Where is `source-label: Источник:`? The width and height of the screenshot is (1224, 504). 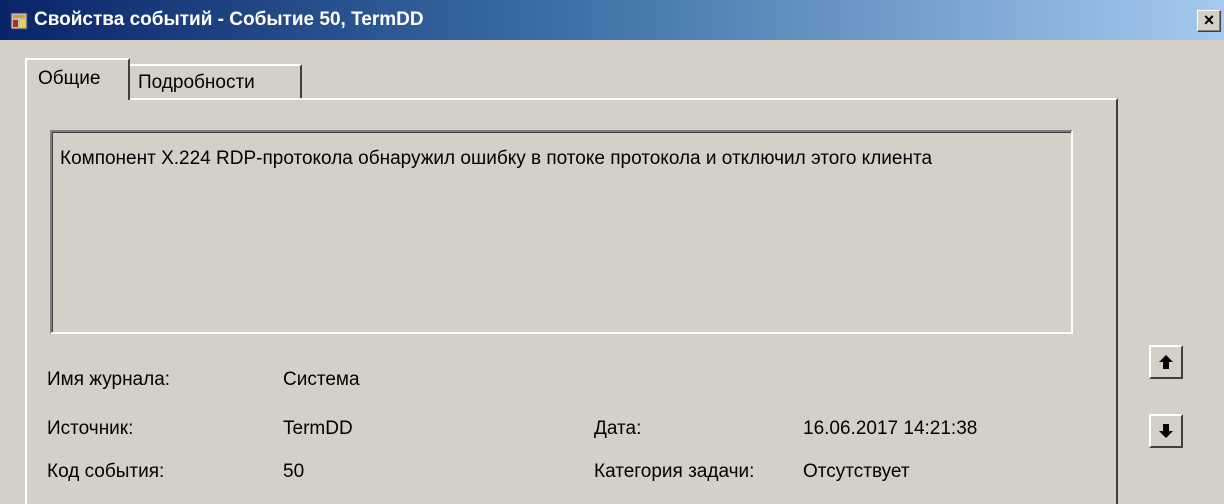
source-label: Источник: is located at coordinates (90, 428).